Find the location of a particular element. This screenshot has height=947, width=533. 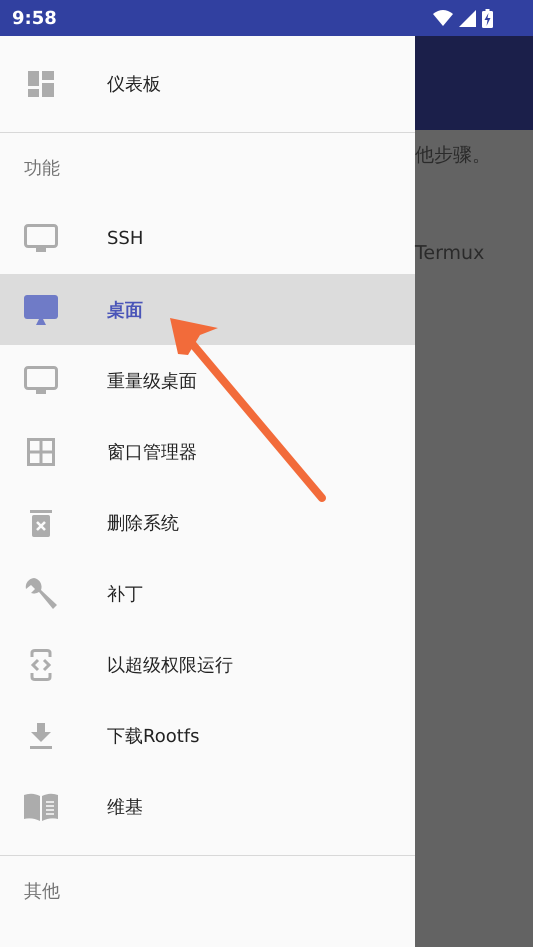

dashboard-icon is located at coordinates (41, 84).